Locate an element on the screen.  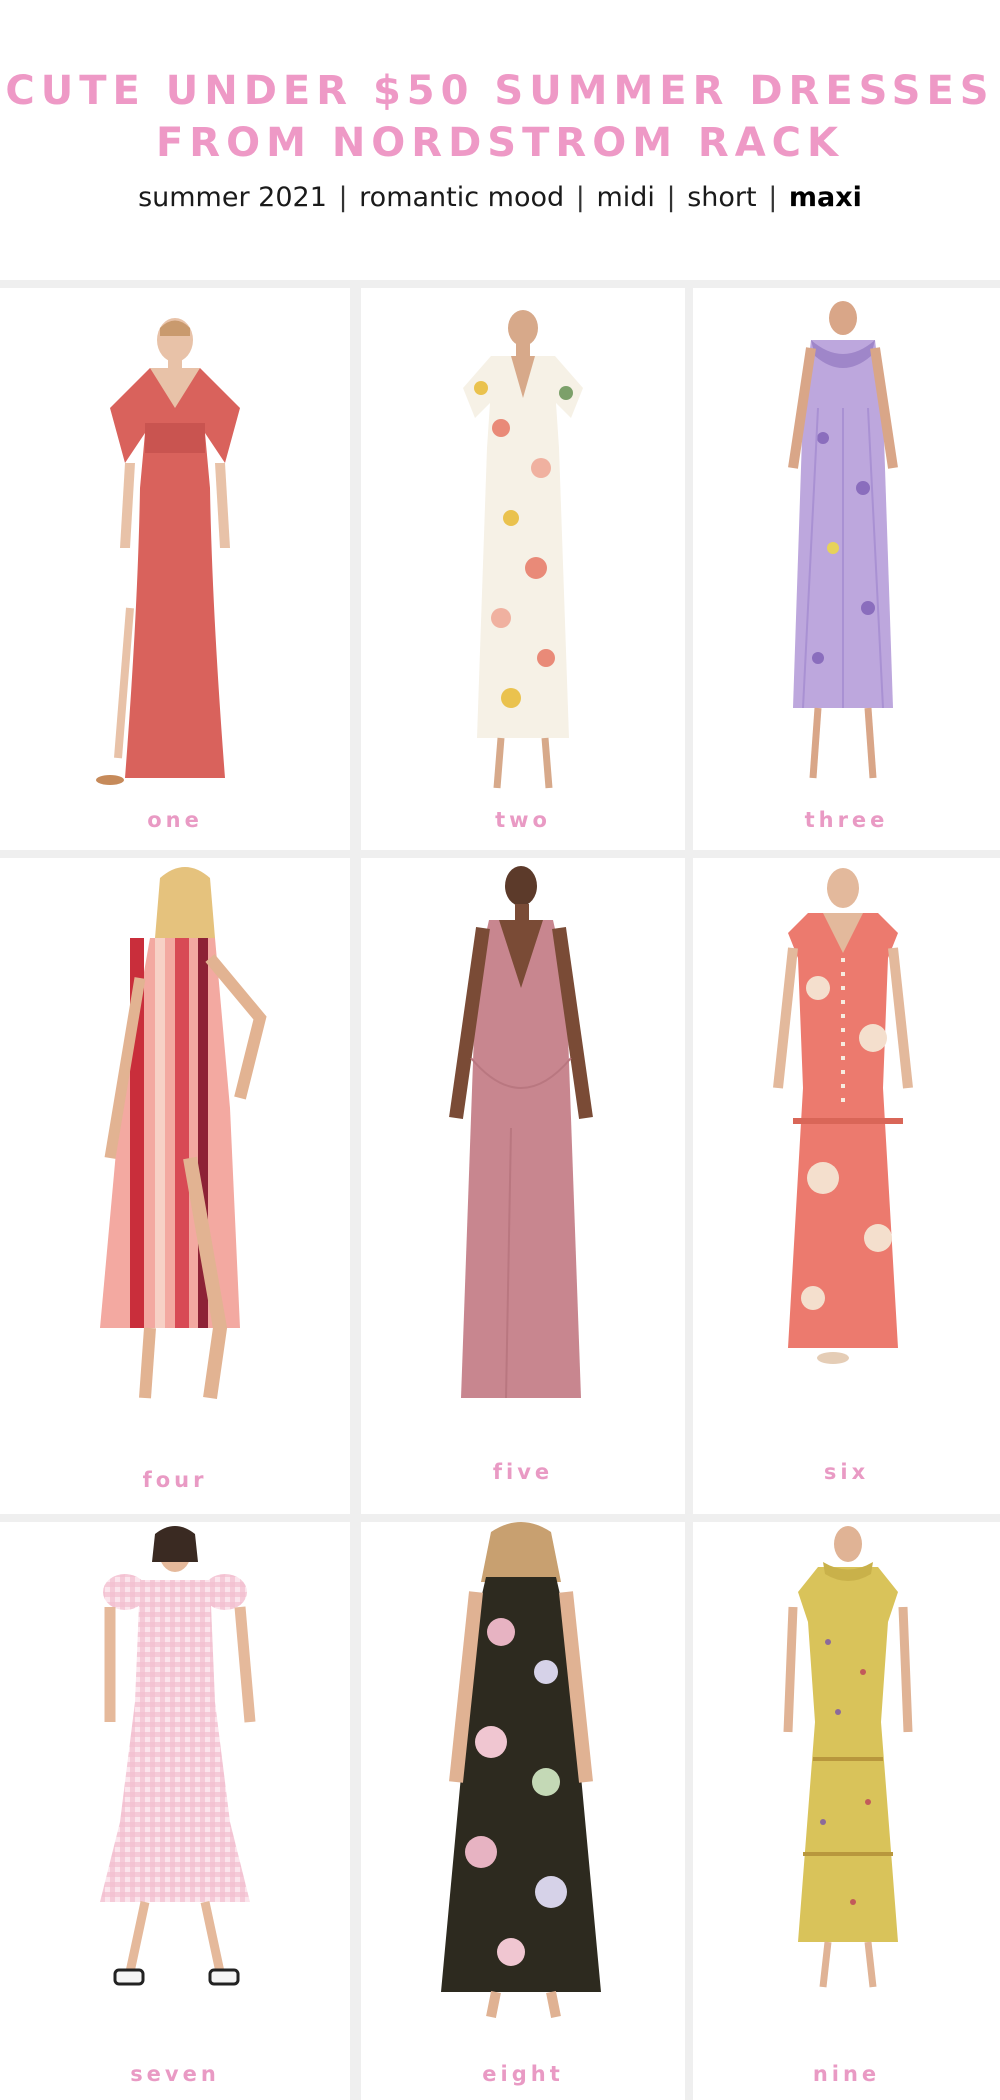
product-label: nine is located at coordinates (846, 2074).